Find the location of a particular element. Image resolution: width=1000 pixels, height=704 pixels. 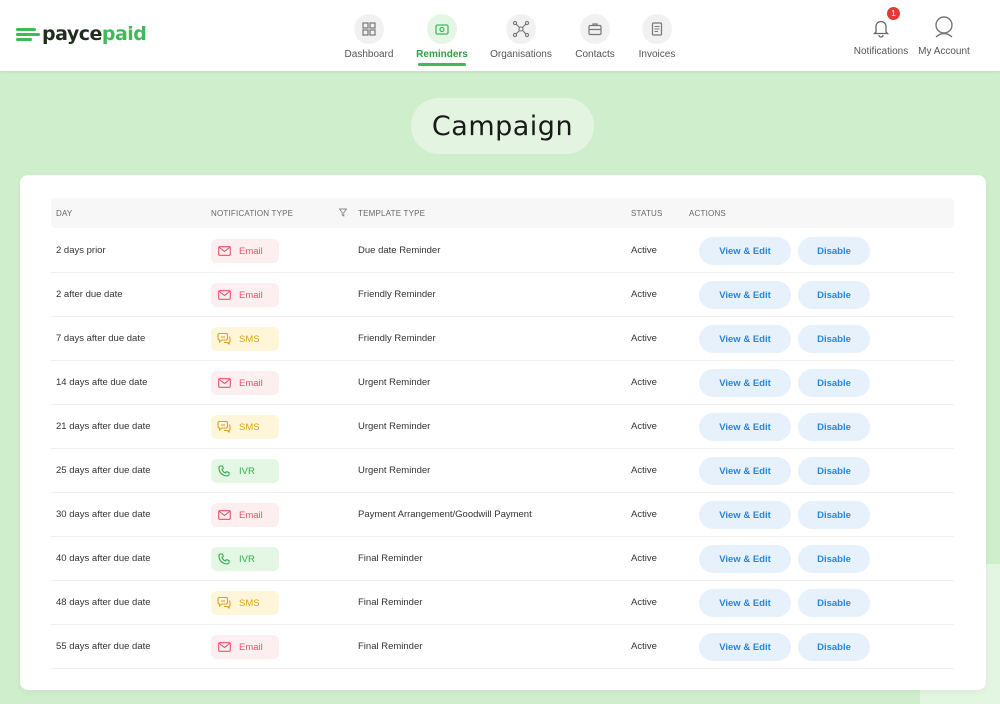

day-cell: 14 days afte due date is located at coordinates (102, 382).